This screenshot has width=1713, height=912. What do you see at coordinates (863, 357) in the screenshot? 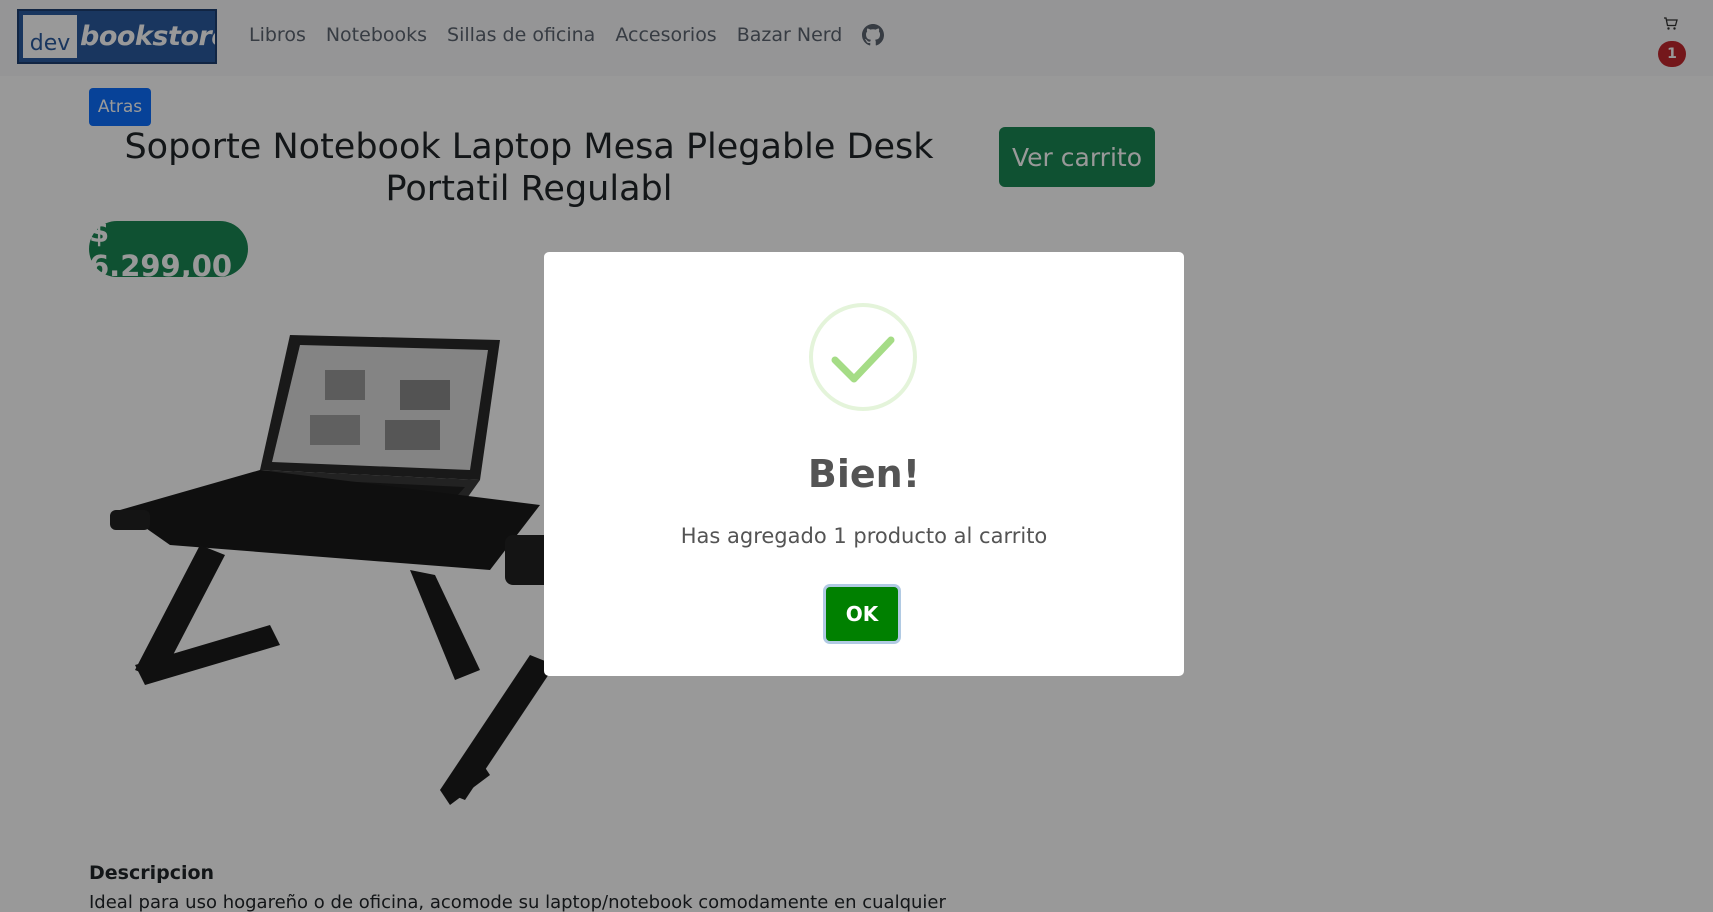
I see `success-check-icon` at bounding box center [863, 357].